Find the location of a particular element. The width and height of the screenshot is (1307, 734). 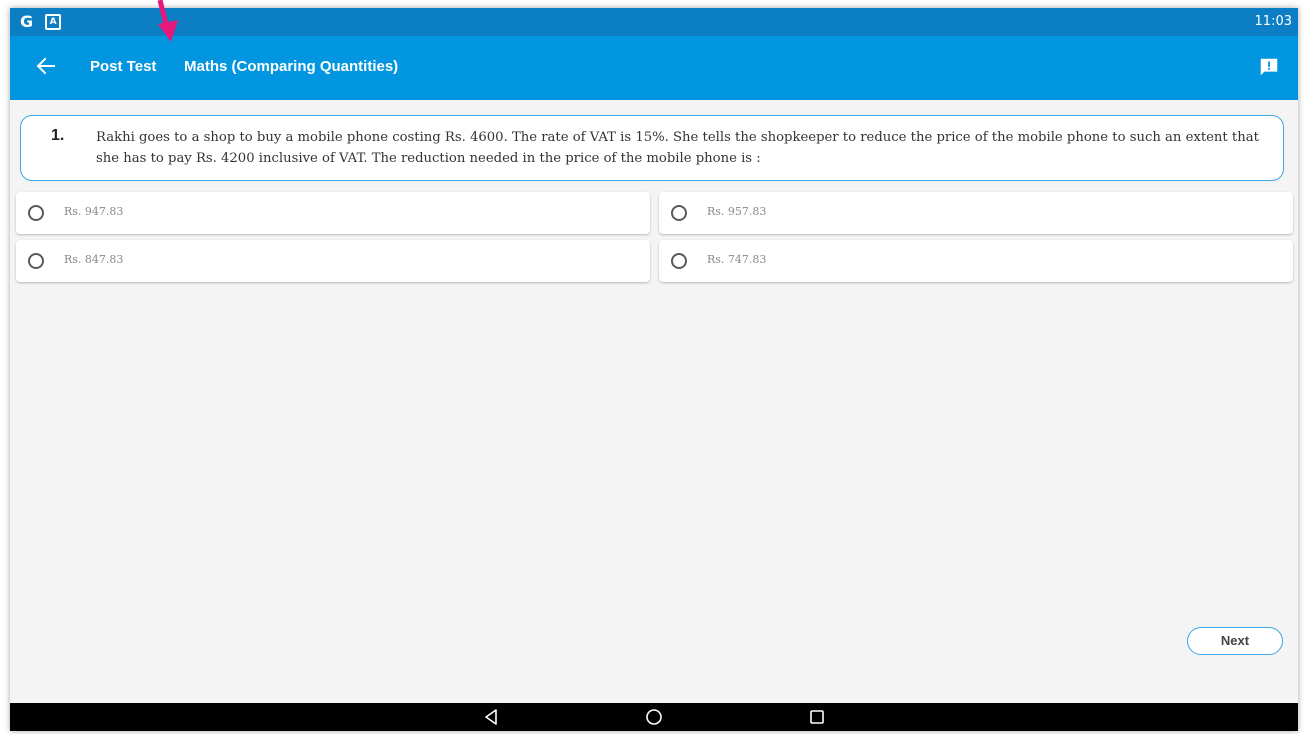

option-label: Rs. 747.83 is located at coordinates (737, 259).